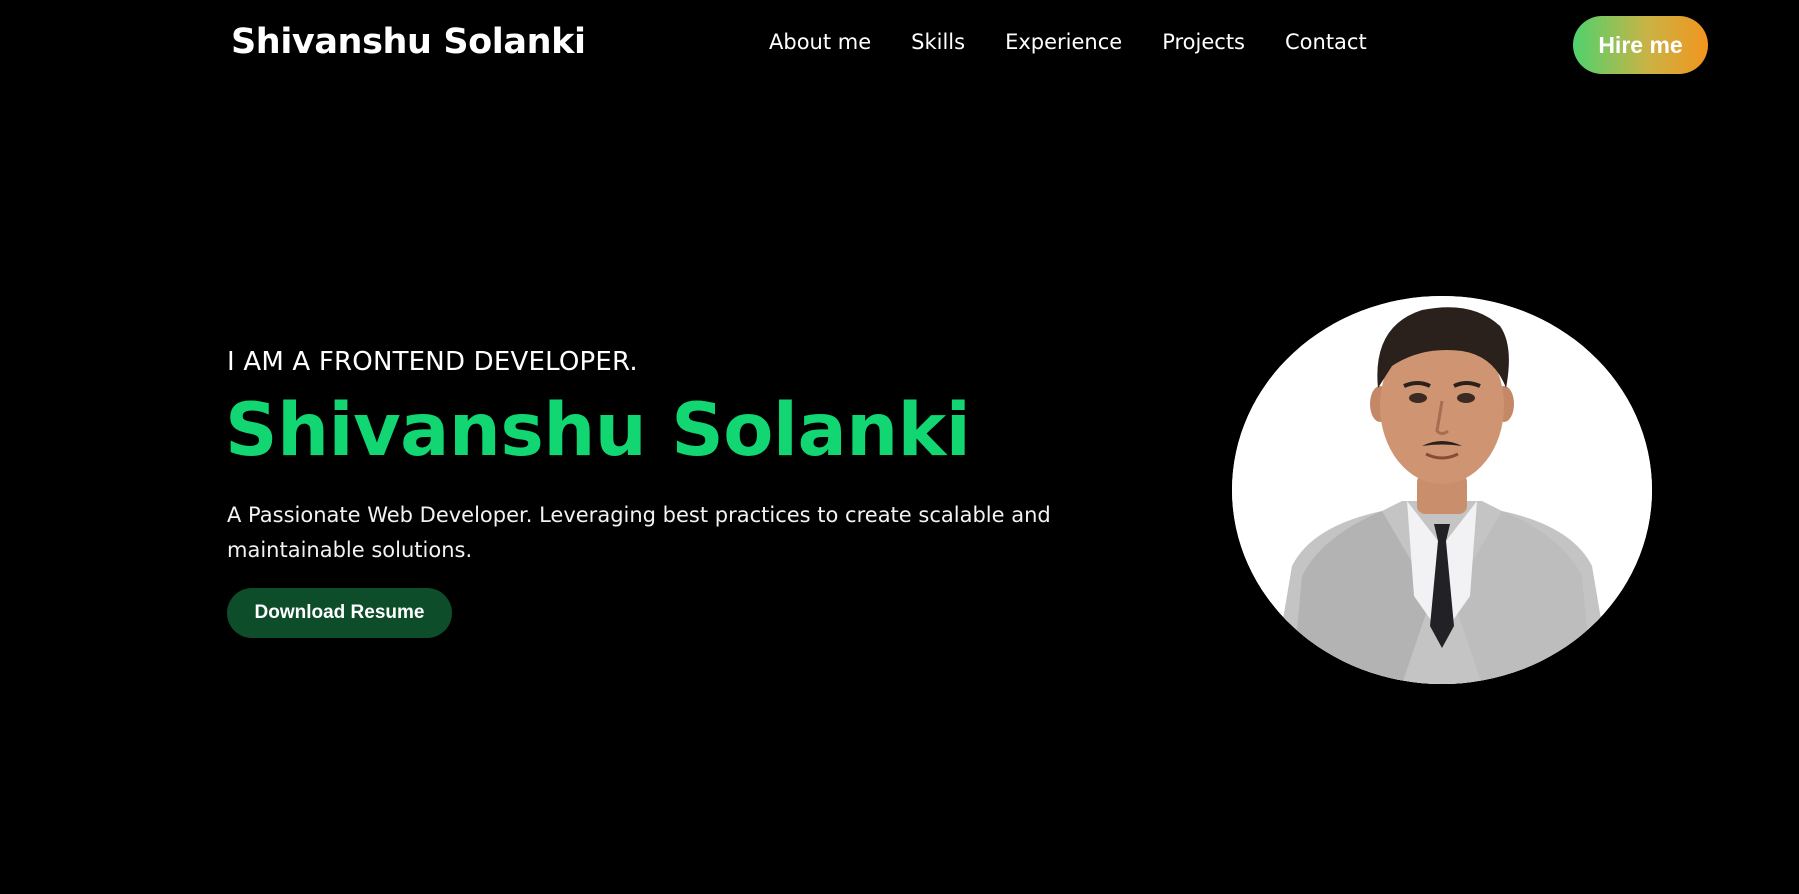 This screenshot has height=894, width=1799. I want to click on profile-photo, so click(1442, 490).